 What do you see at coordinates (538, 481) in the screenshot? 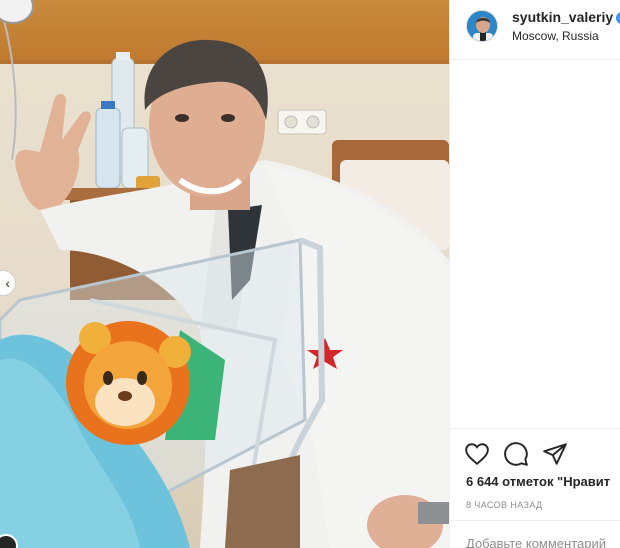
I see `likes-count: 6 644 отметок "Нравит` at bounding box center [538, 481].